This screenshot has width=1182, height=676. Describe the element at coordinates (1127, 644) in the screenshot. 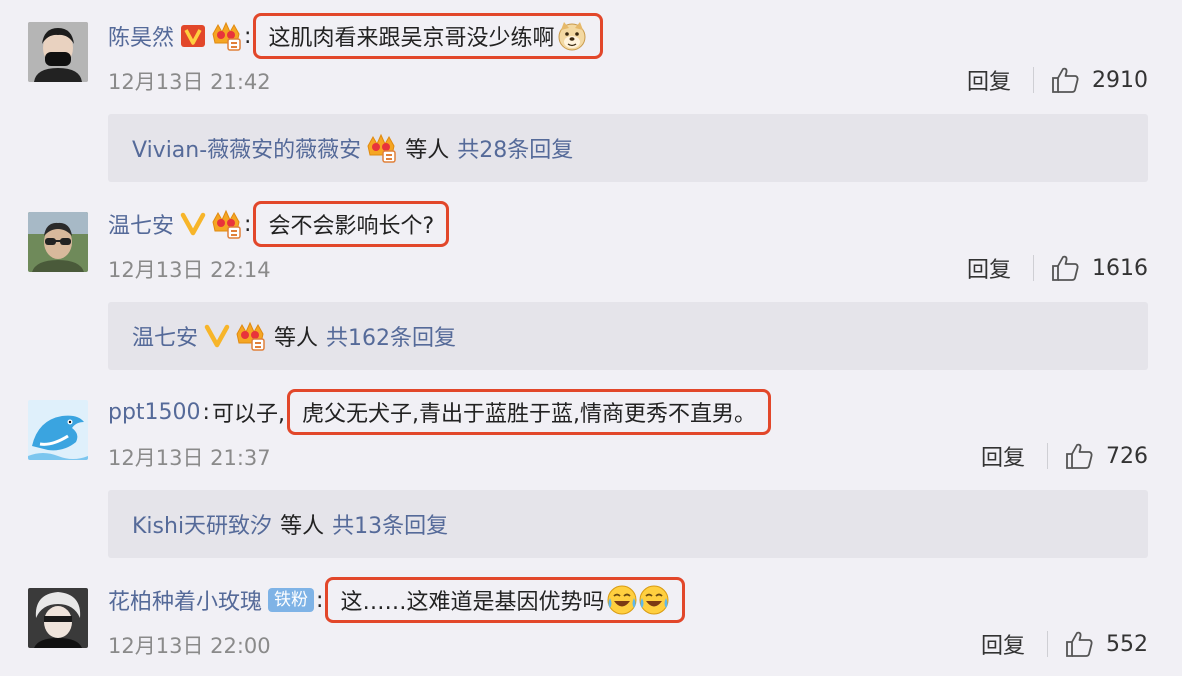

I see `like-count: 552` at that location.